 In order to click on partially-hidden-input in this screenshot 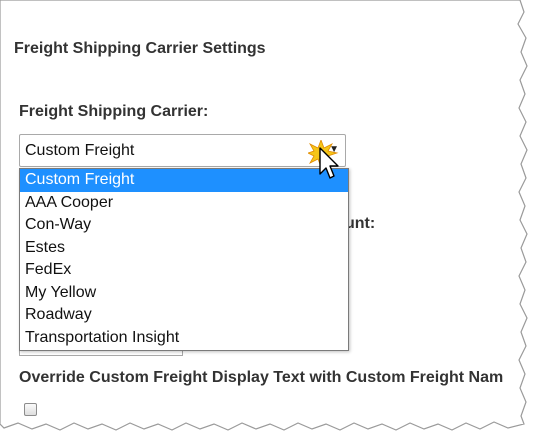, I will do `click(101, 353)`.